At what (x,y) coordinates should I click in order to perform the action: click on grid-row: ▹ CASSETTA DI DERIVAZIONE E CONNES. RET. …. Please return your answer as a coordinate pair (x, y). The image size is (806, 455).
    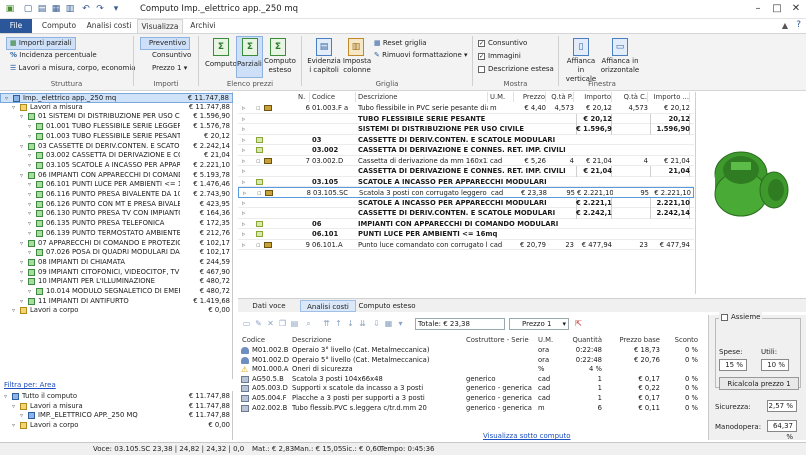
    Looking at the image, I should click on (466, 171).